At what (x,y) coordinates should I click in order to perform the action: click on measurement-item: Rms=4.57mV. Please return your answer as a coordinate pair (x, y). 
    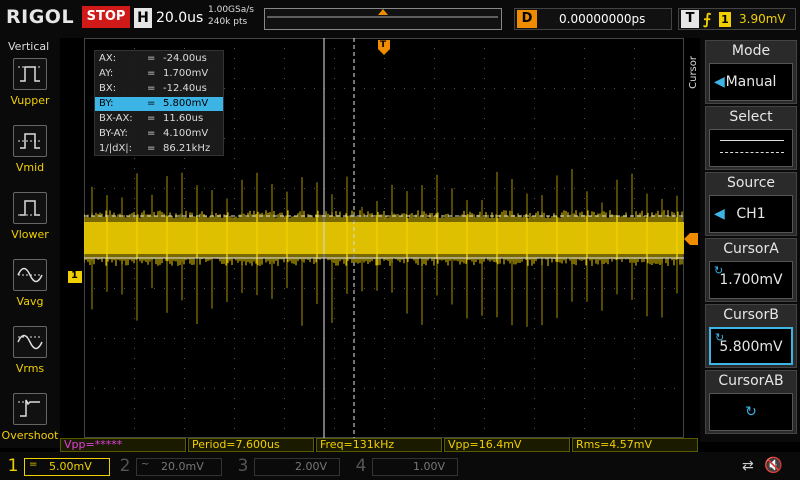
    Looking at the image, I should click on (635, 445).